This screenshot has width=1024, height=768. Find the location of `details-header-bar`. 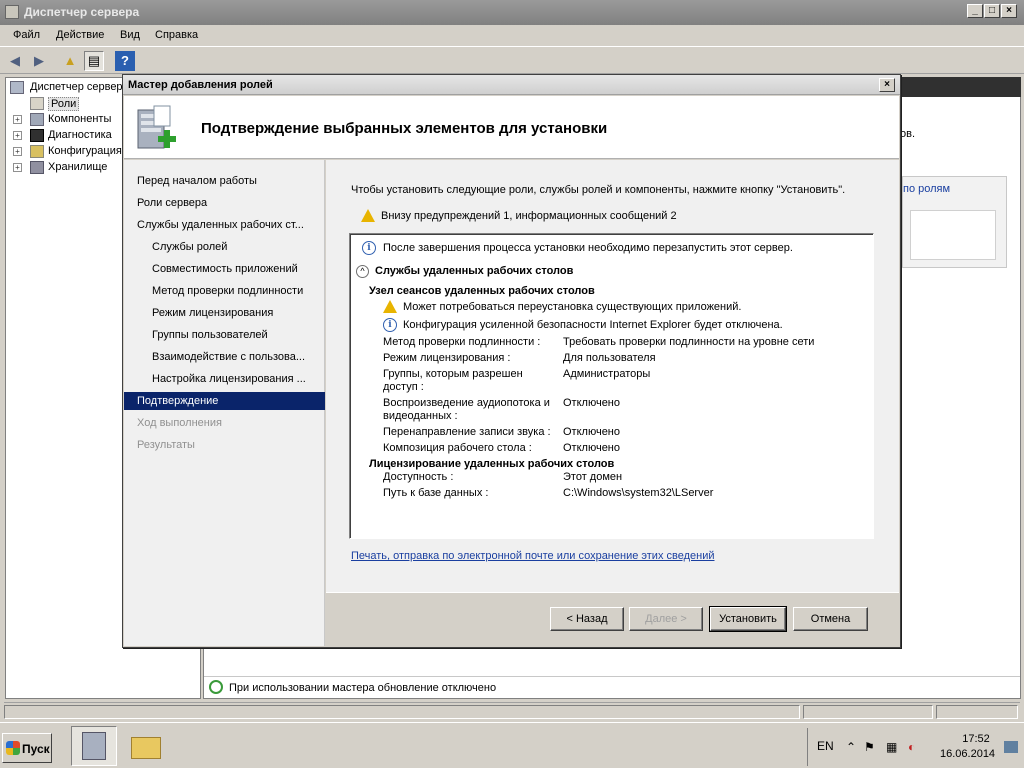

details-header-bar is located at coordinates (960, 87).